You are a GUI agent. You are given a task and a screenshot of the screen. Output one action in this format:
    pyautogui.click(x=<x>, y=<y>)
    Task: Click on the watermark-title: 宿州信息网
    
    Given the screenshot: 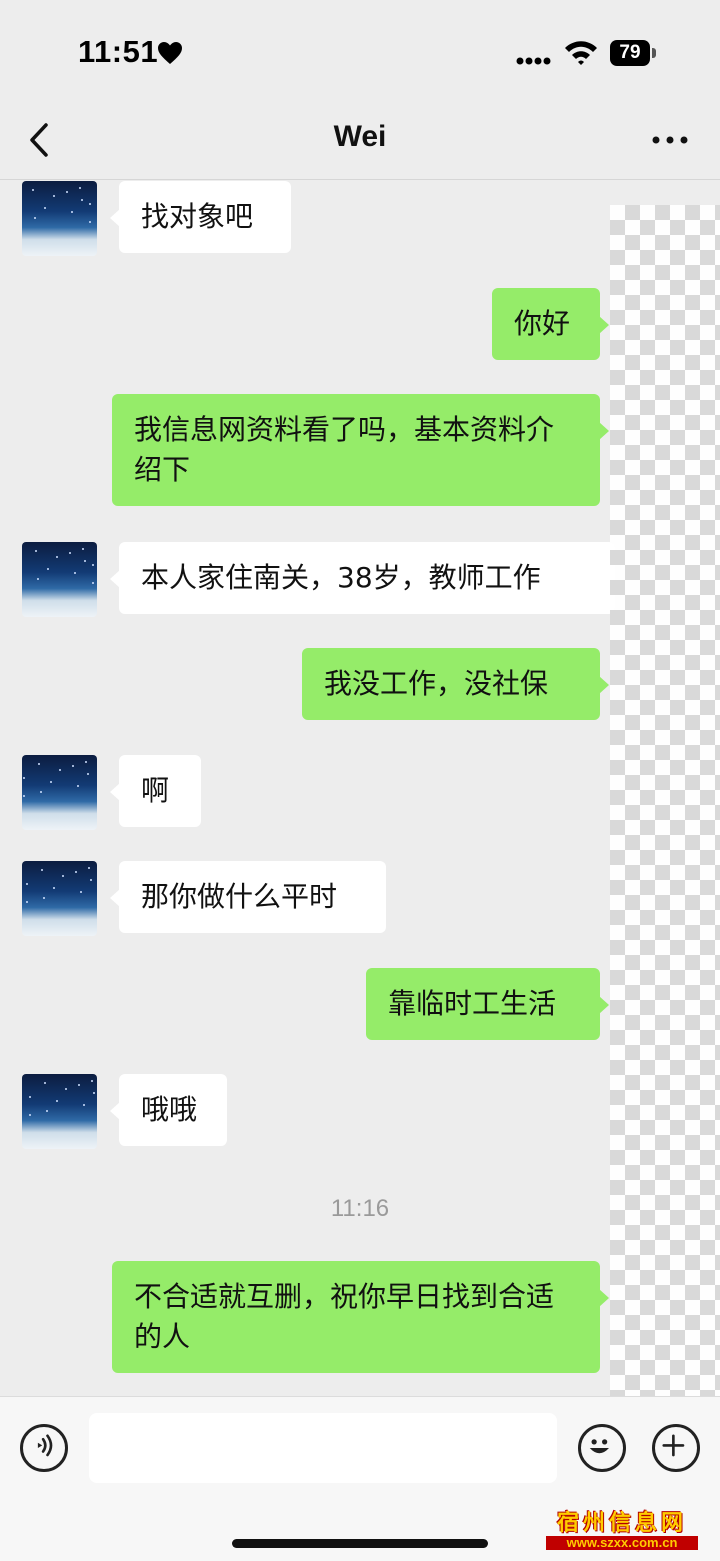 What is the action you would take?
    pyautogui.click(x=621, y=1523)
    